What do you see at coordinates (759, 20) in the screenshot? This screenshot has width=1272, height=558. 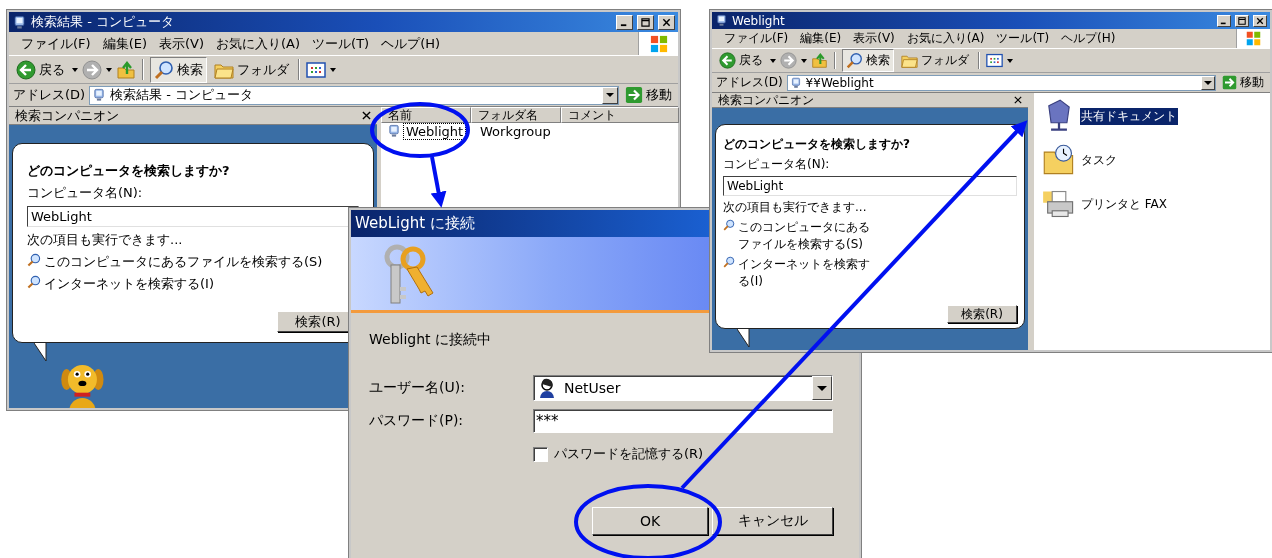 I see `window-title: Weblight` at bounding box center [759, 20].